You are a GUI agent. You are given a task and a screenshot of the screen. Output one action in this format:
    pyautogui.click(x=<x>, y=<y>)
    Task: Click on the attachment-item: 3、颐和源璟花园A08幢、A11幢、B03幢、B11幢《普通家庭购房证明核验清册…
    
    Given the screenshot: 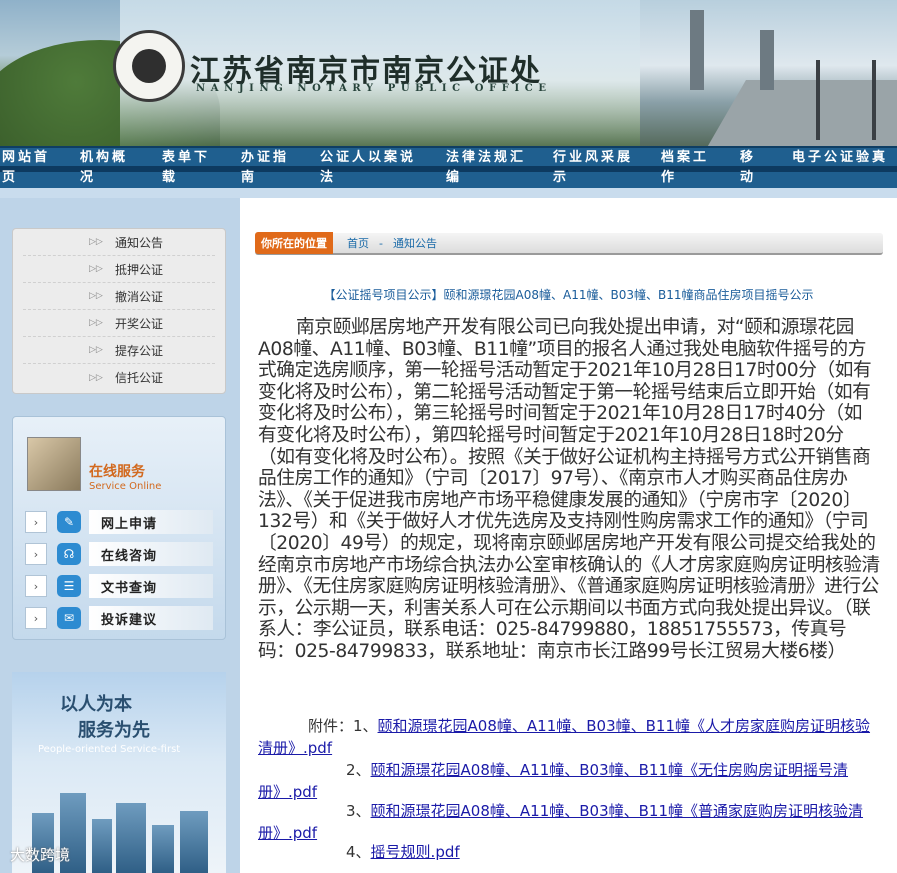 What is the action you would take?
    pyautogui.click(x=561, y=822)
    